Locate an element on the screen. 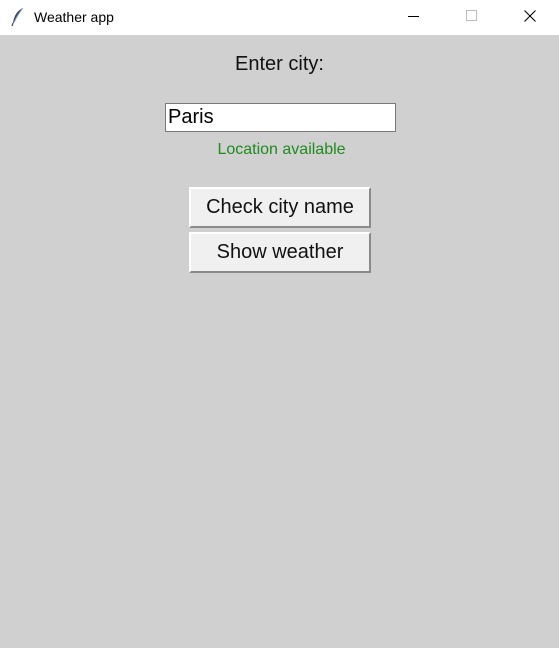 This screenshot has width=559, height=648. title-bar: Weather app is located at coordinates (279, 17).